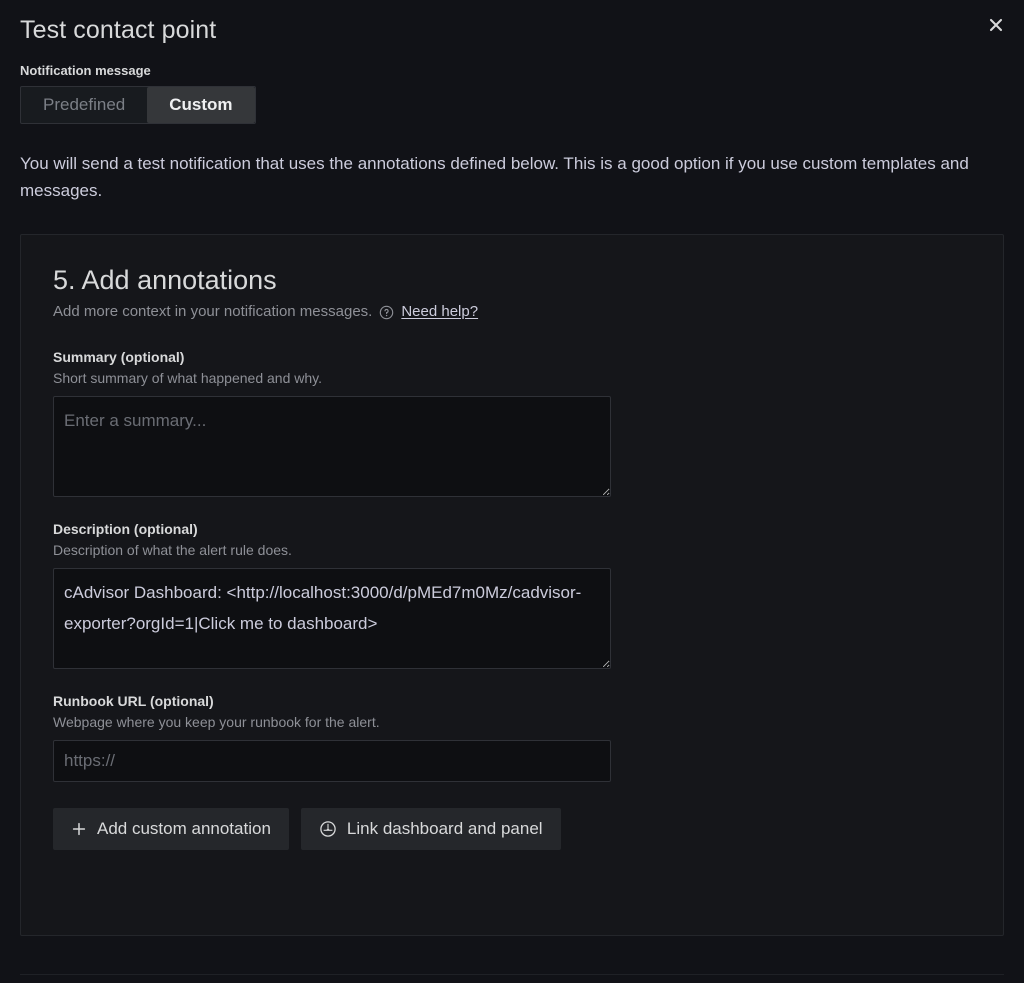 This screenshot has width=1024, height=983. Describe the element at coordinates (119, 357) in the screenshot. I see `summary-label: Summary (optional)` at that location.